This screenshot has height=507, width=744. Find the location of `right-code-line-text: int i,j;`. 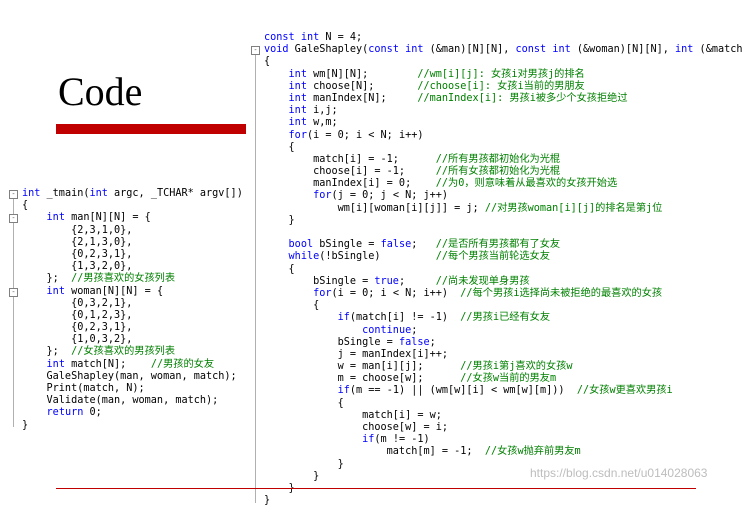

right-code-line-text: int i,j; is located at coordinates (313, 111).